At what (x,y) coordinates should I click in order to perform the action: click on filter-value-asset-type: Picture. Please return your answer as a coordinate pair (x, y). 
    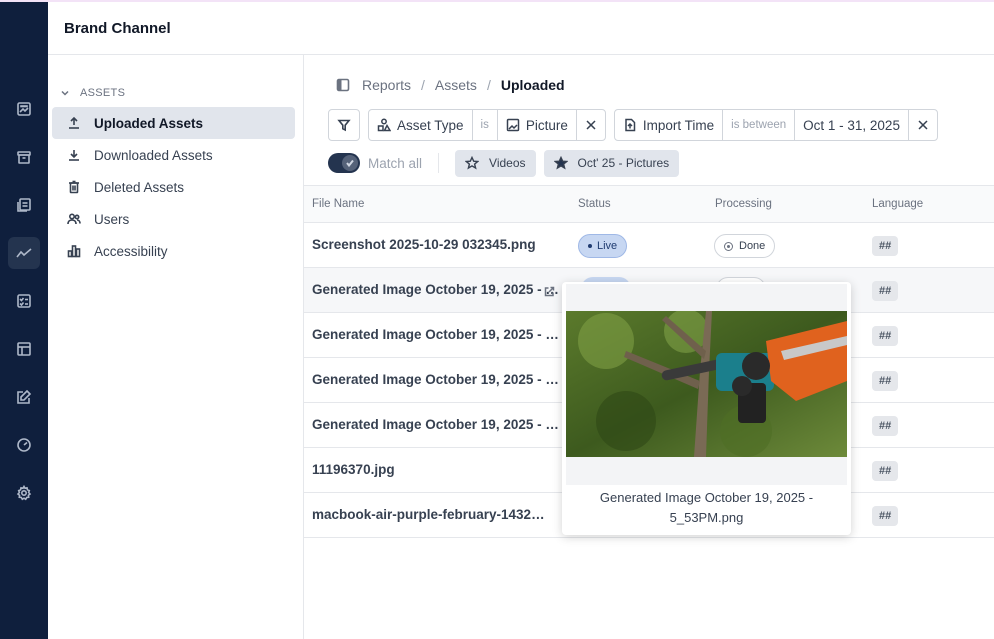
    Looking at the image, I should click on (537, 125).